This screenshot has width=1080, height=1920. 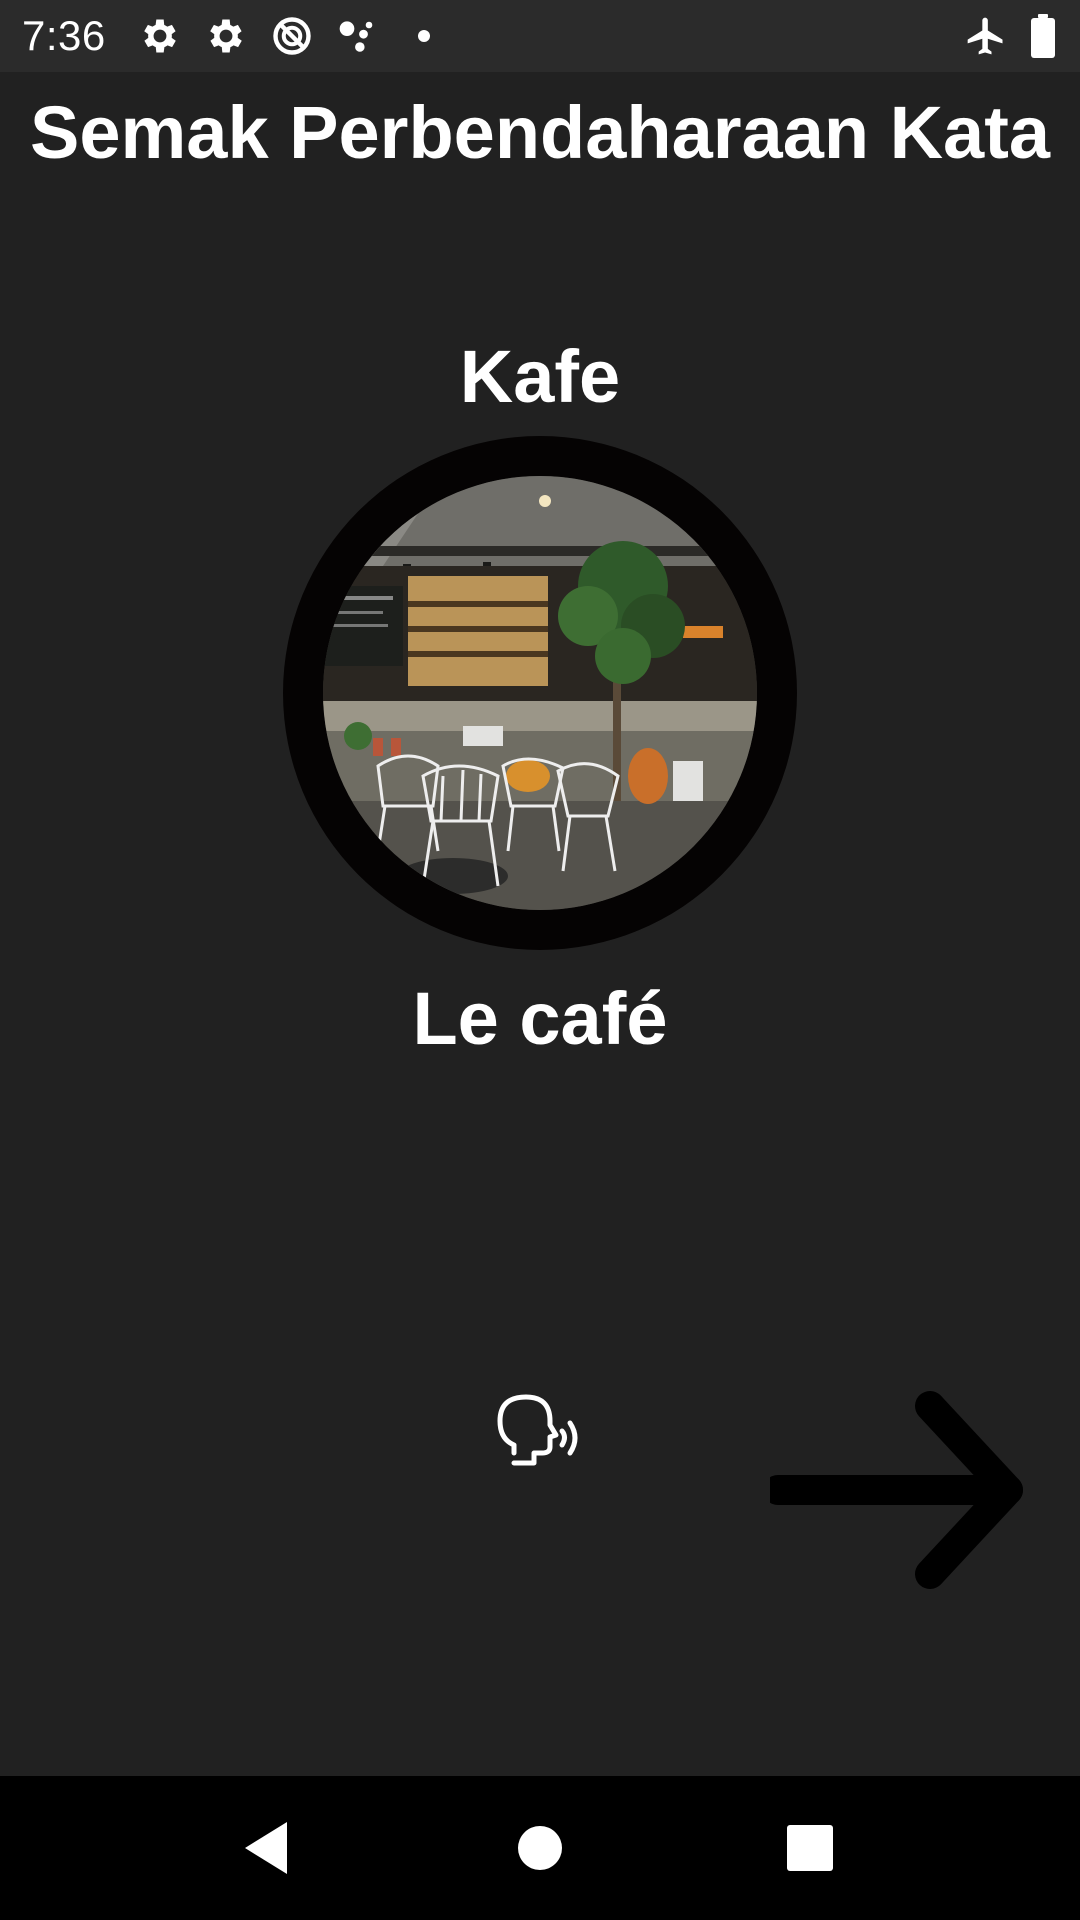 I want to click on speak-voice-icon, so click(x=537, y=1430).